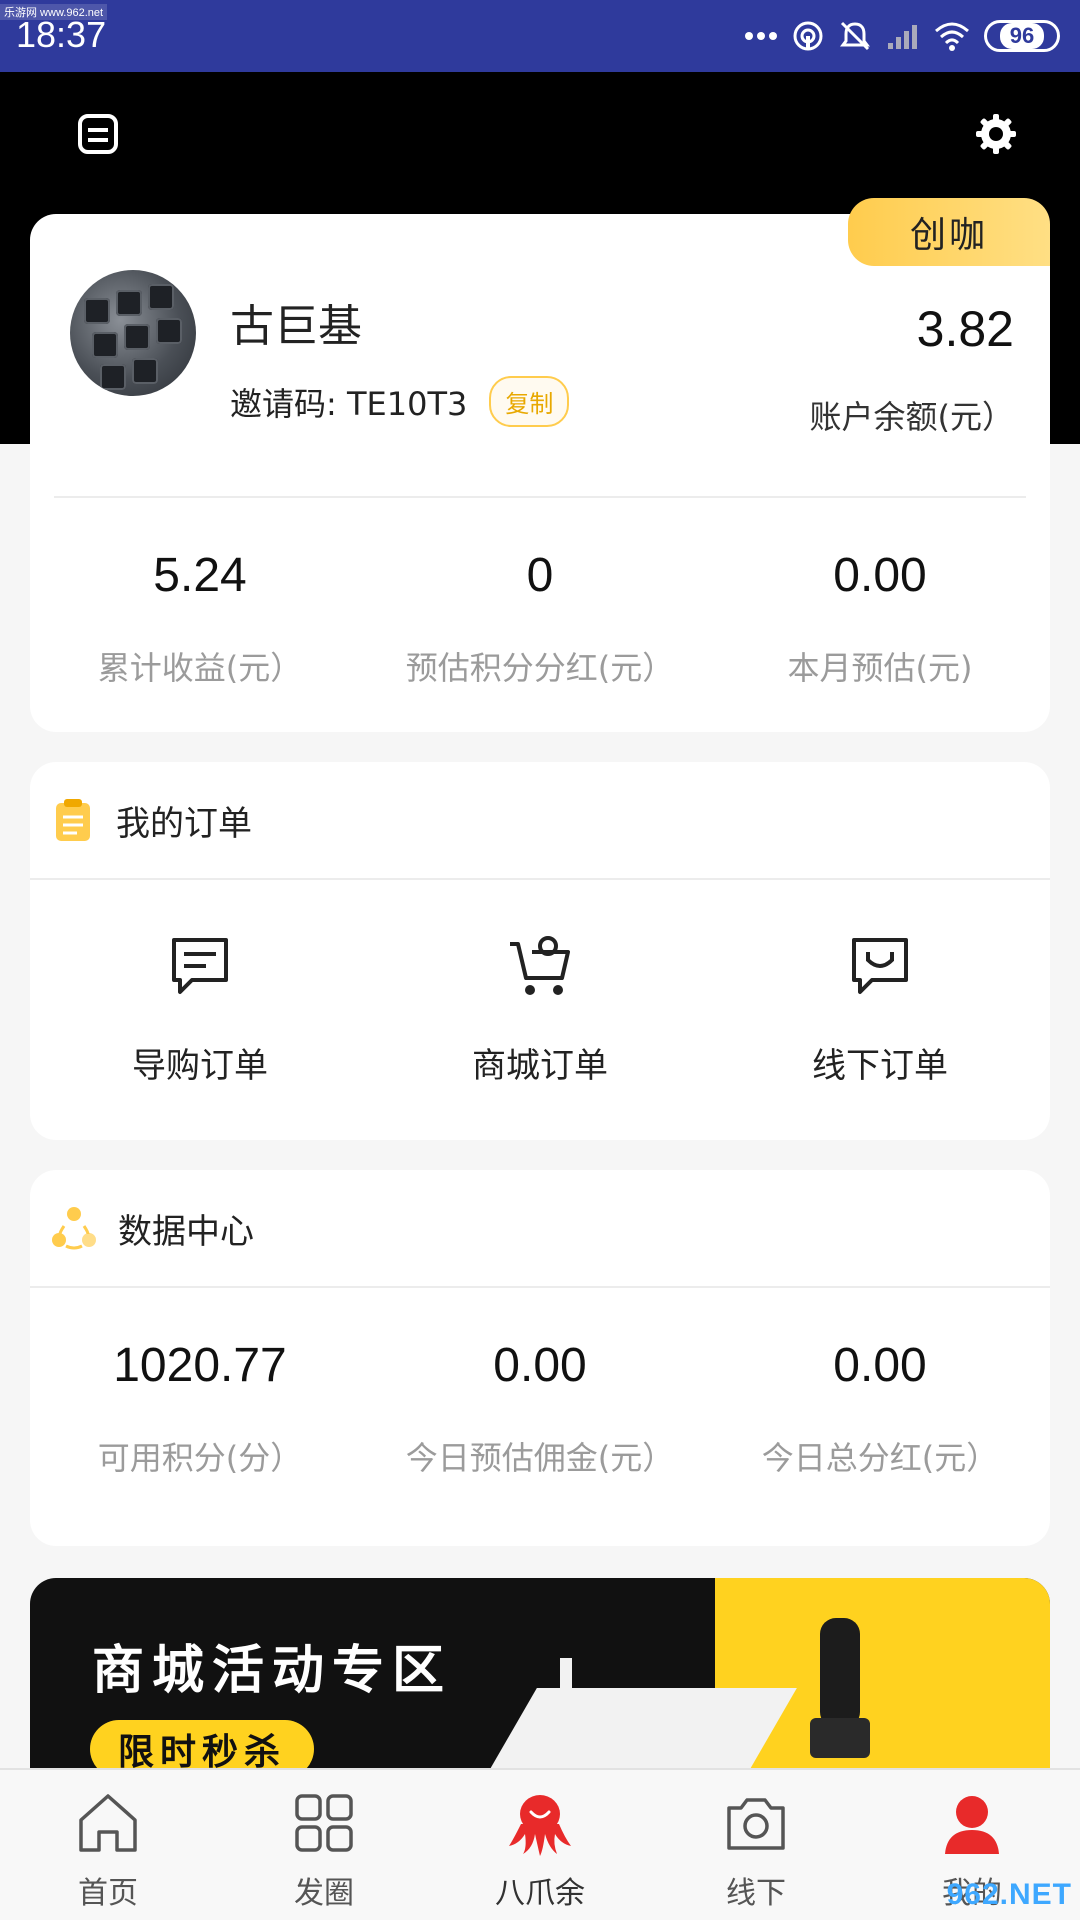 The width and height of the screenshot is (1080, 1920). I want to click on earnings-stats-row: 5.24 累计收益(元） 0 预估积分分红(元） 0.00 本月预估(元), so click(540, 618).